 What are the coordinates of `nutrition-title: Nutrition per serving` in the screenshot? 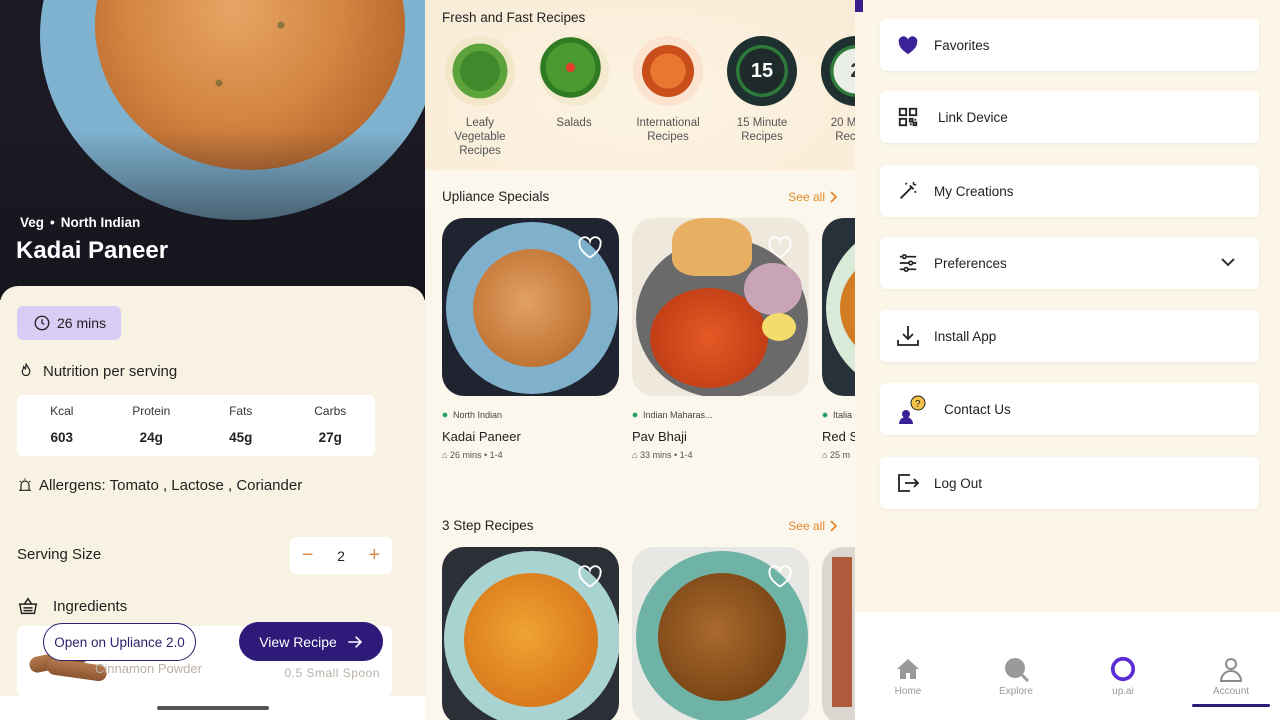 It's located at (110, 371).